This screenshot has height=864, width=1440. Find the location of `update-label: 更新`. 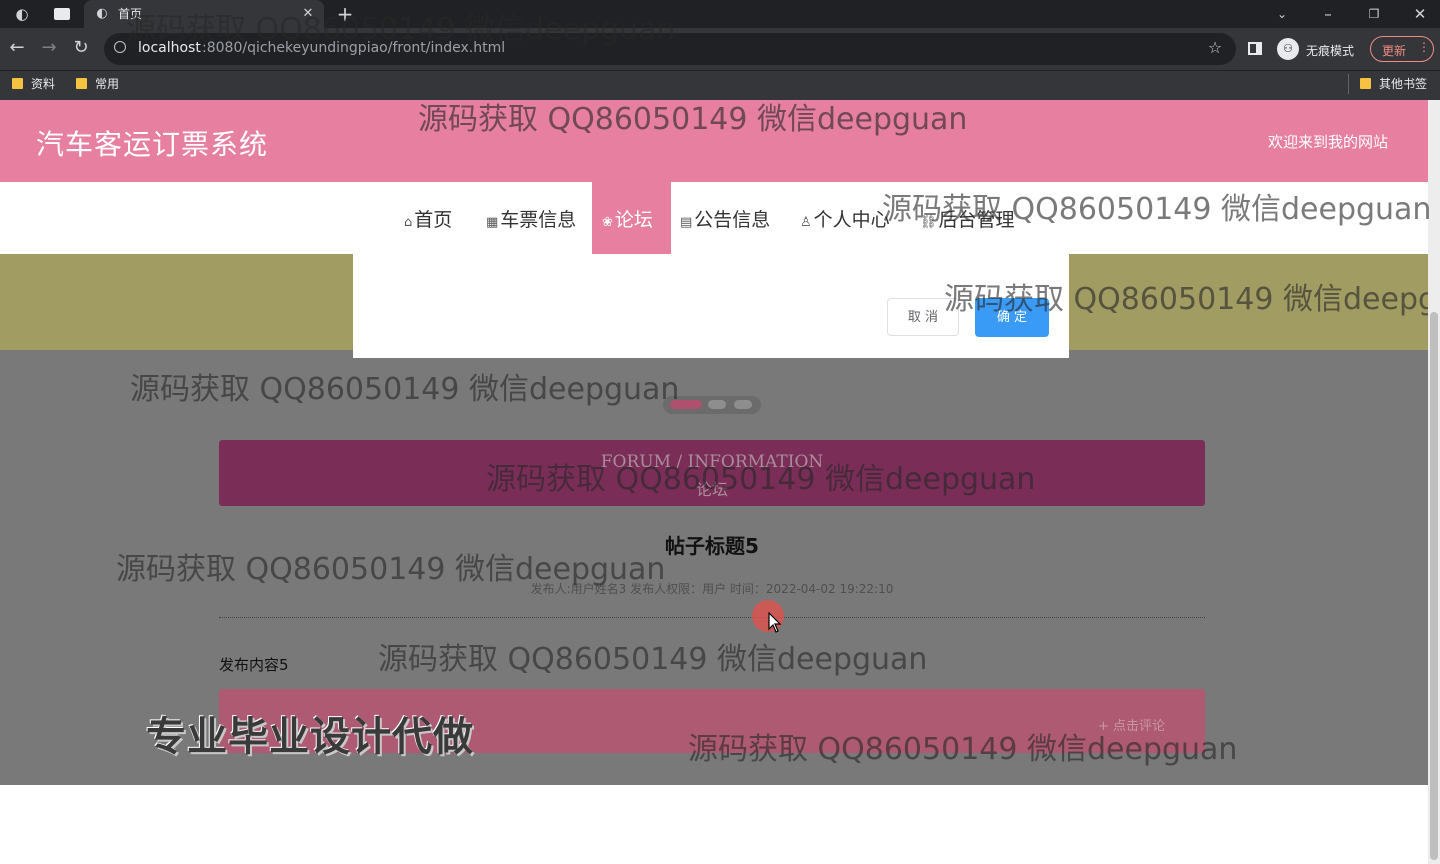

update-label: 更新 is located at coordinates (1394, 51).